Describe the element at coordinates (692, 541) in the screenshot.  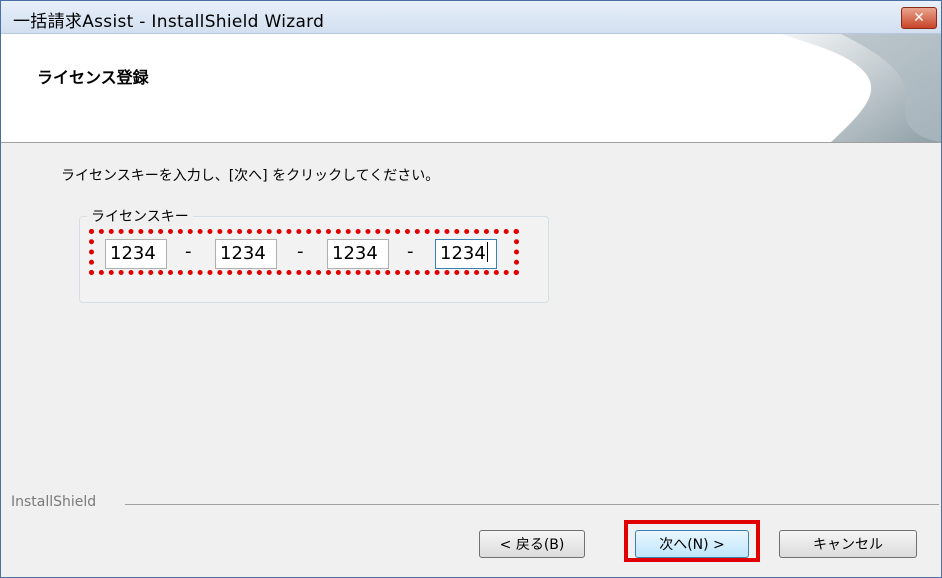
I see `next-highlight-annotation` at that location.